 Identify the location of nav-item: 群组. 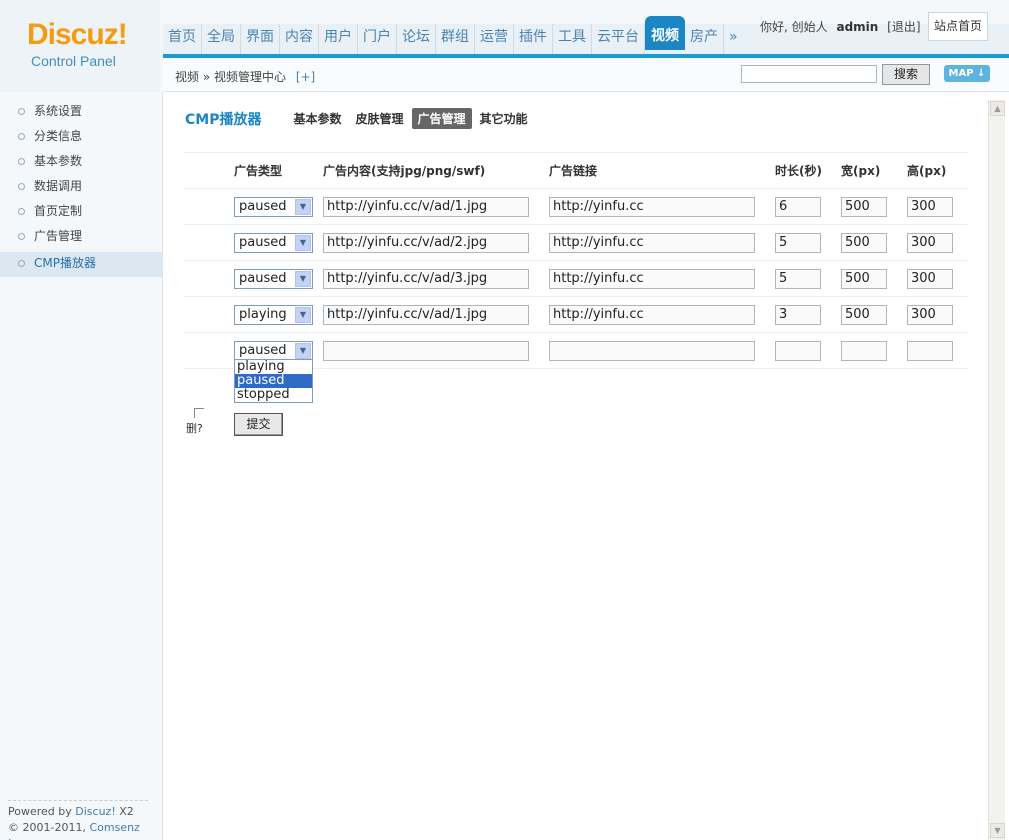
(455, 39).